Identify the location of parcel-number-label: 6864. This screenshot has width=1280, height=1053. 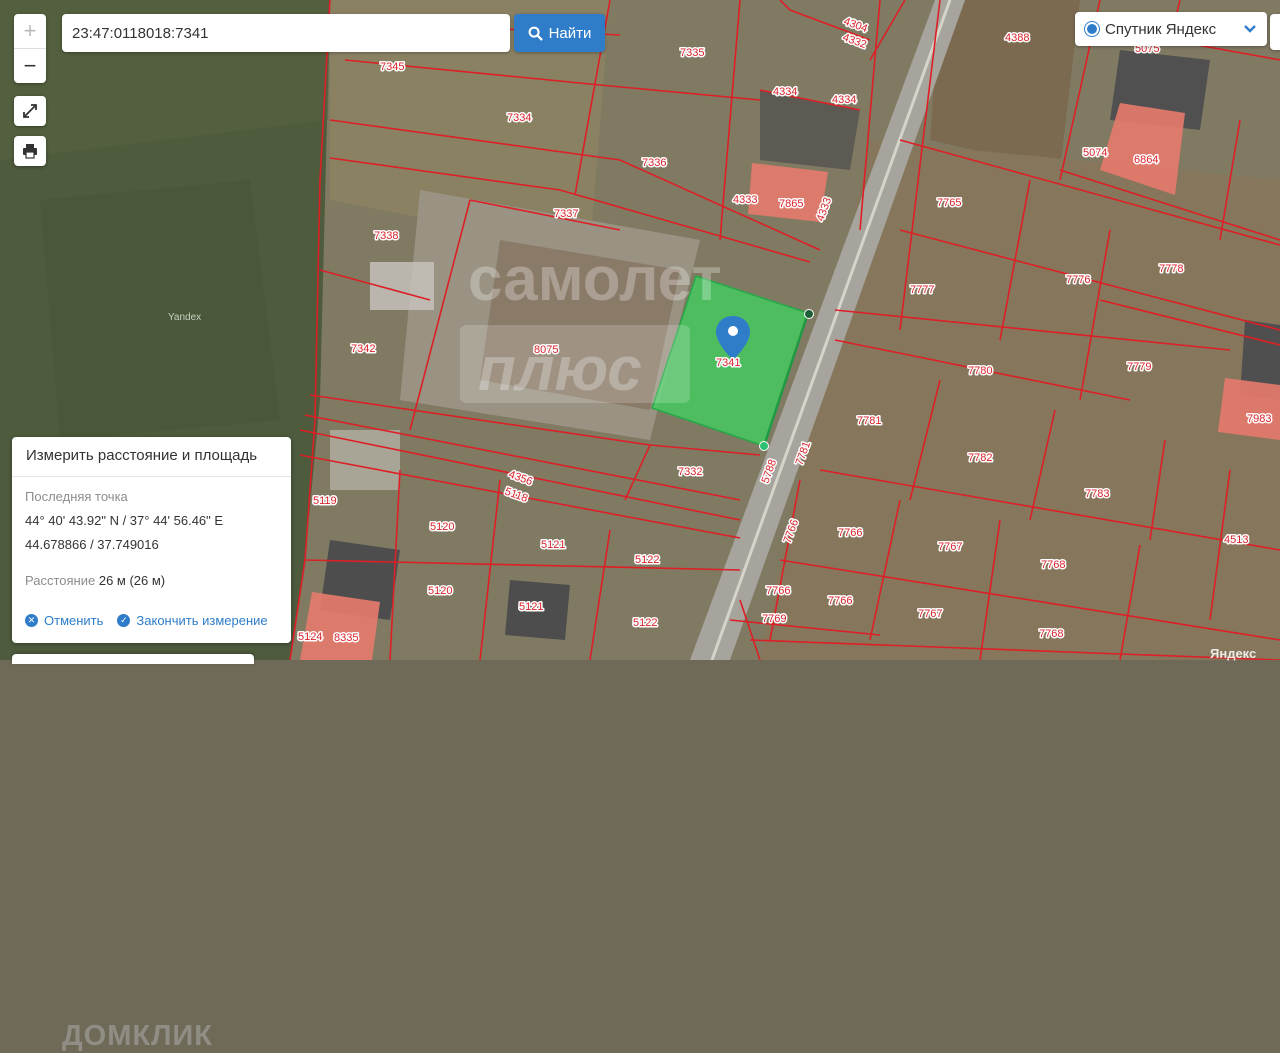
(1146, 160).